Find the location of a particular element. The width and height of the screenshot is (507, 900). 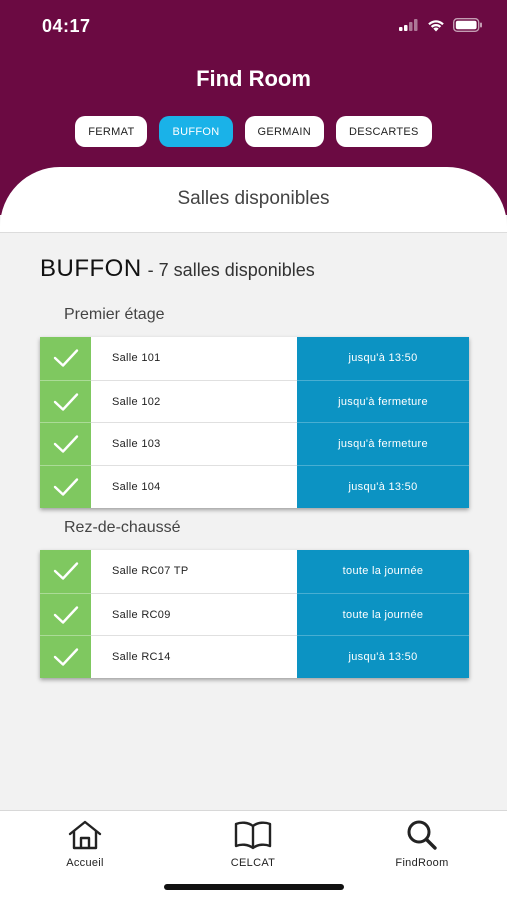

nav-item-accueil: Accueil is located at coordinates (85, 844).